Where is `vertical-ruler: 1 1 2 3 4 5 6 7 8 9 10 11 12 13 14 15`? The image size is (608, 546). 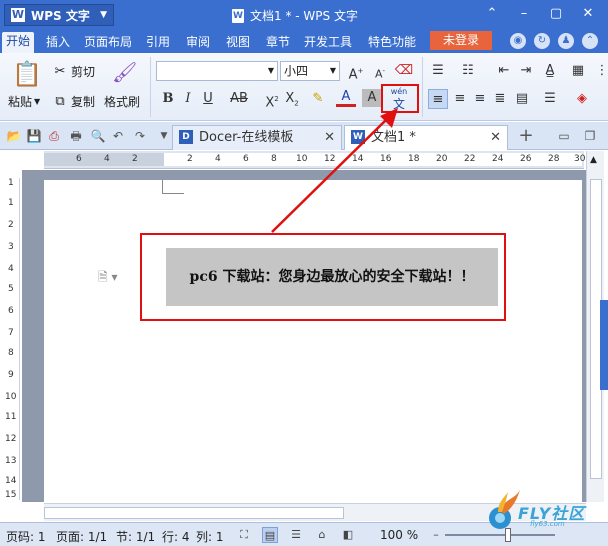
vertical-ruler: 1 1 2 3 4 5 6 7 8 9 10 11 12 13 14 15 is located at coordinates (12, 339).